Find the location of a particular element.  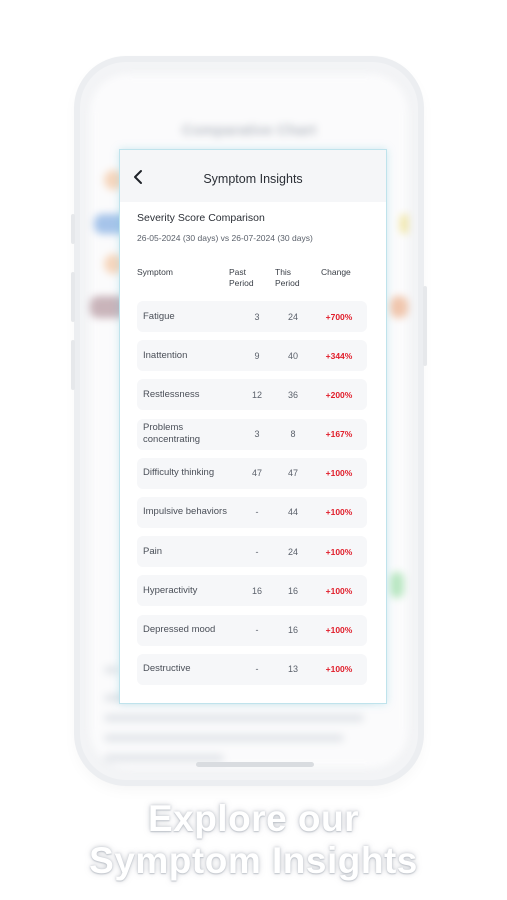

this-period-value: 13 is located at coordinates (292, 669).